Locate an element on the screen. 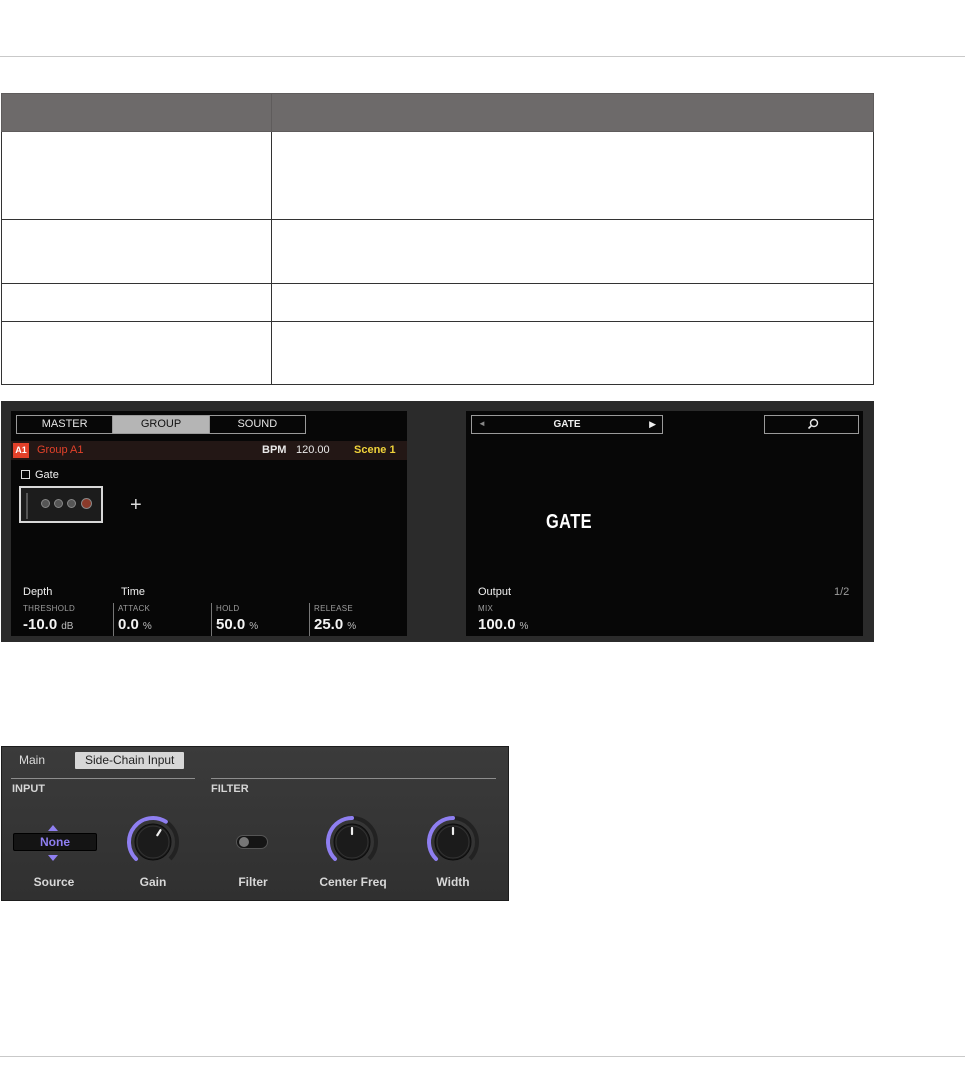 This screenshot has height=1086, width=965. group-name: Group A1 is located at coordinates (60, 450).